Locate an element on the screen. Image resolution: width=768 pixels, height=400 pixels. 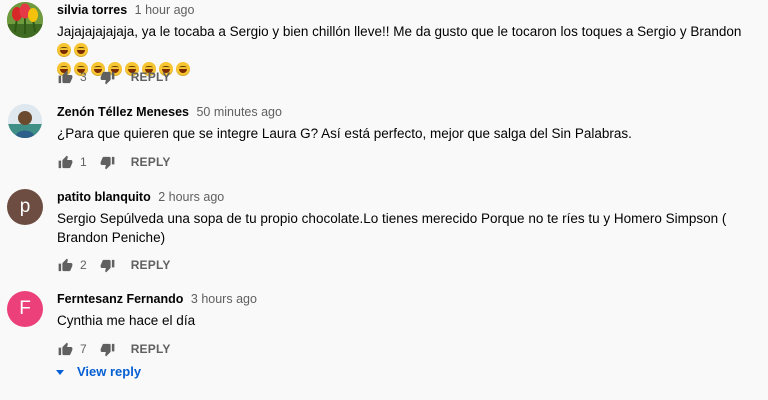
comment-author: patito blanquito is located at coordinates (104, 197).